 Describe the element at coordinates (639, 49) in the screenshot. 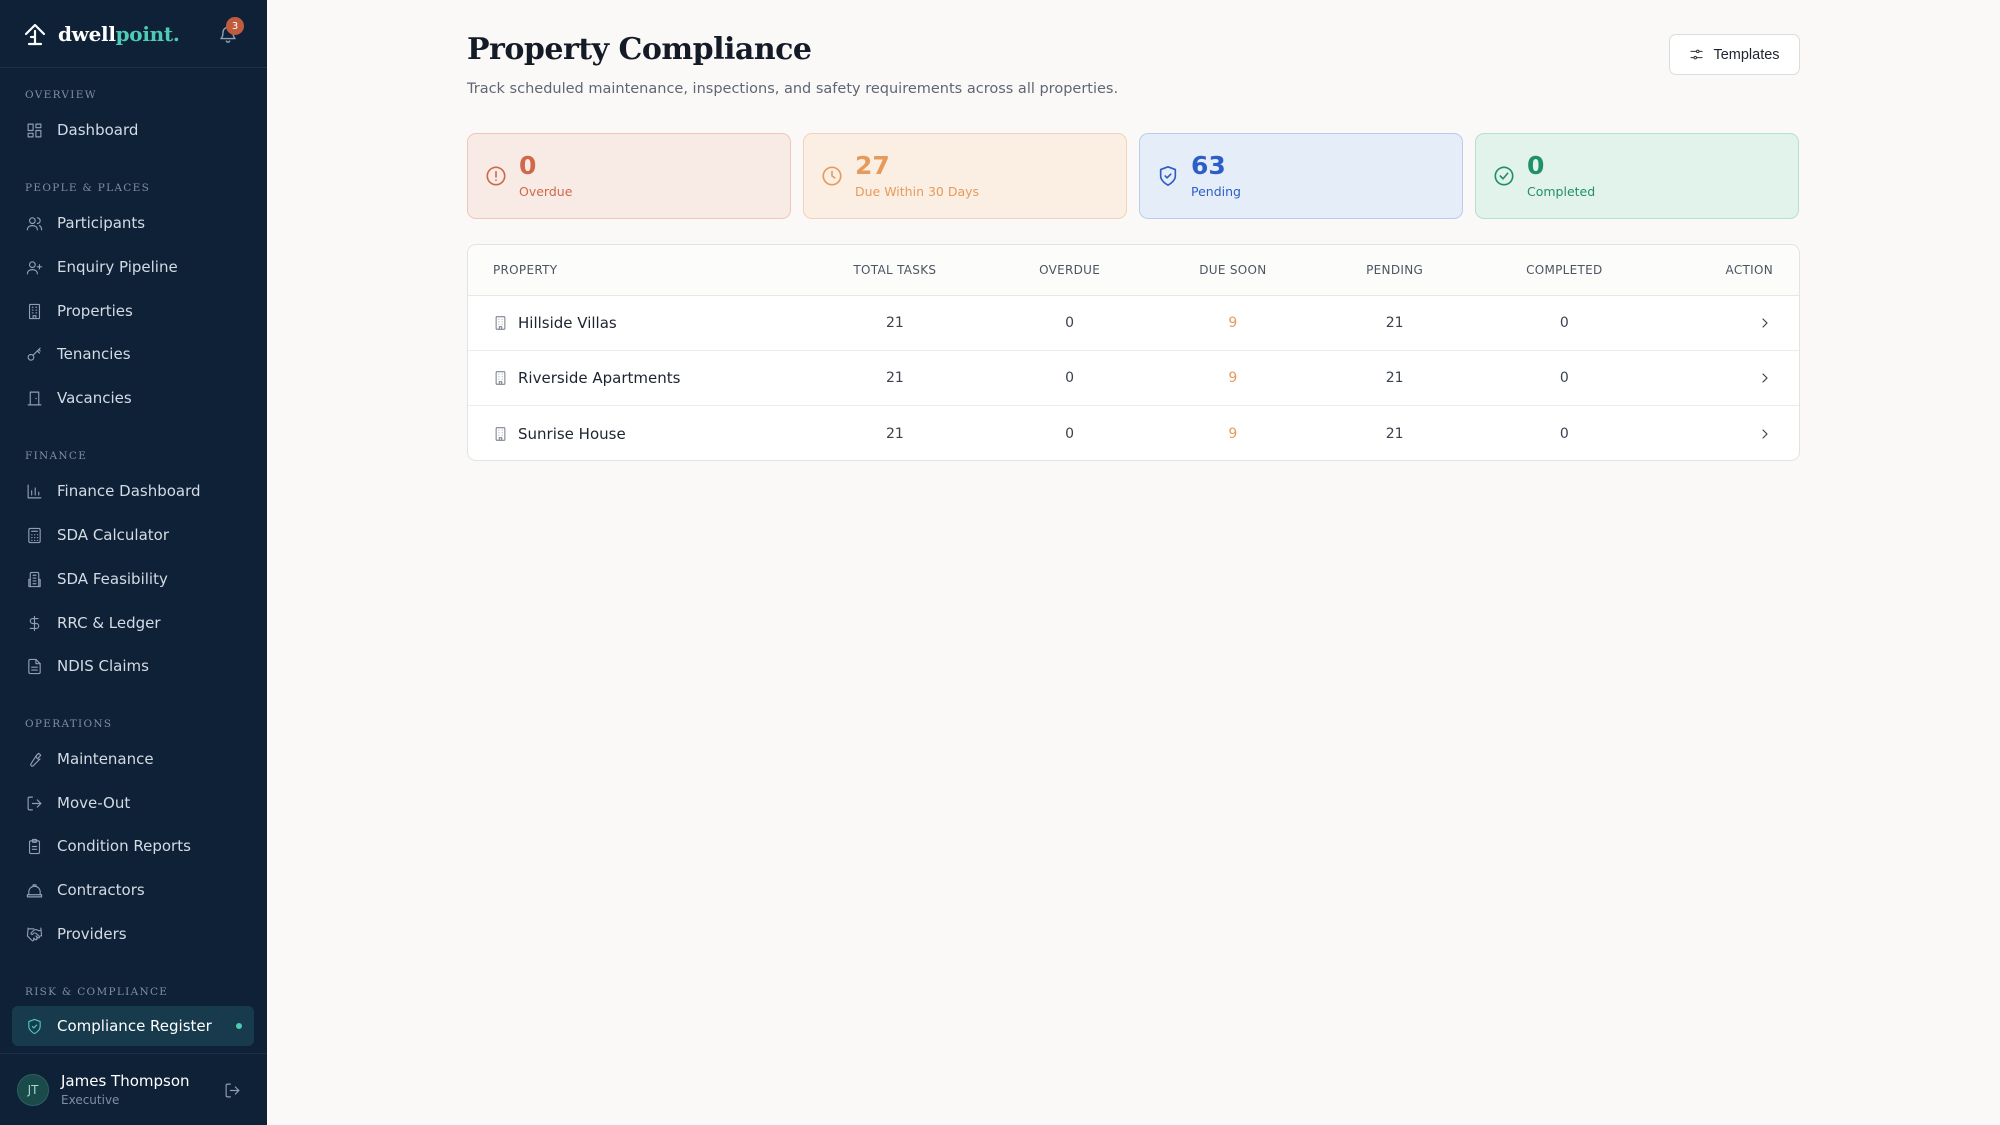

I see `page-title: Property Compliance` at that location.